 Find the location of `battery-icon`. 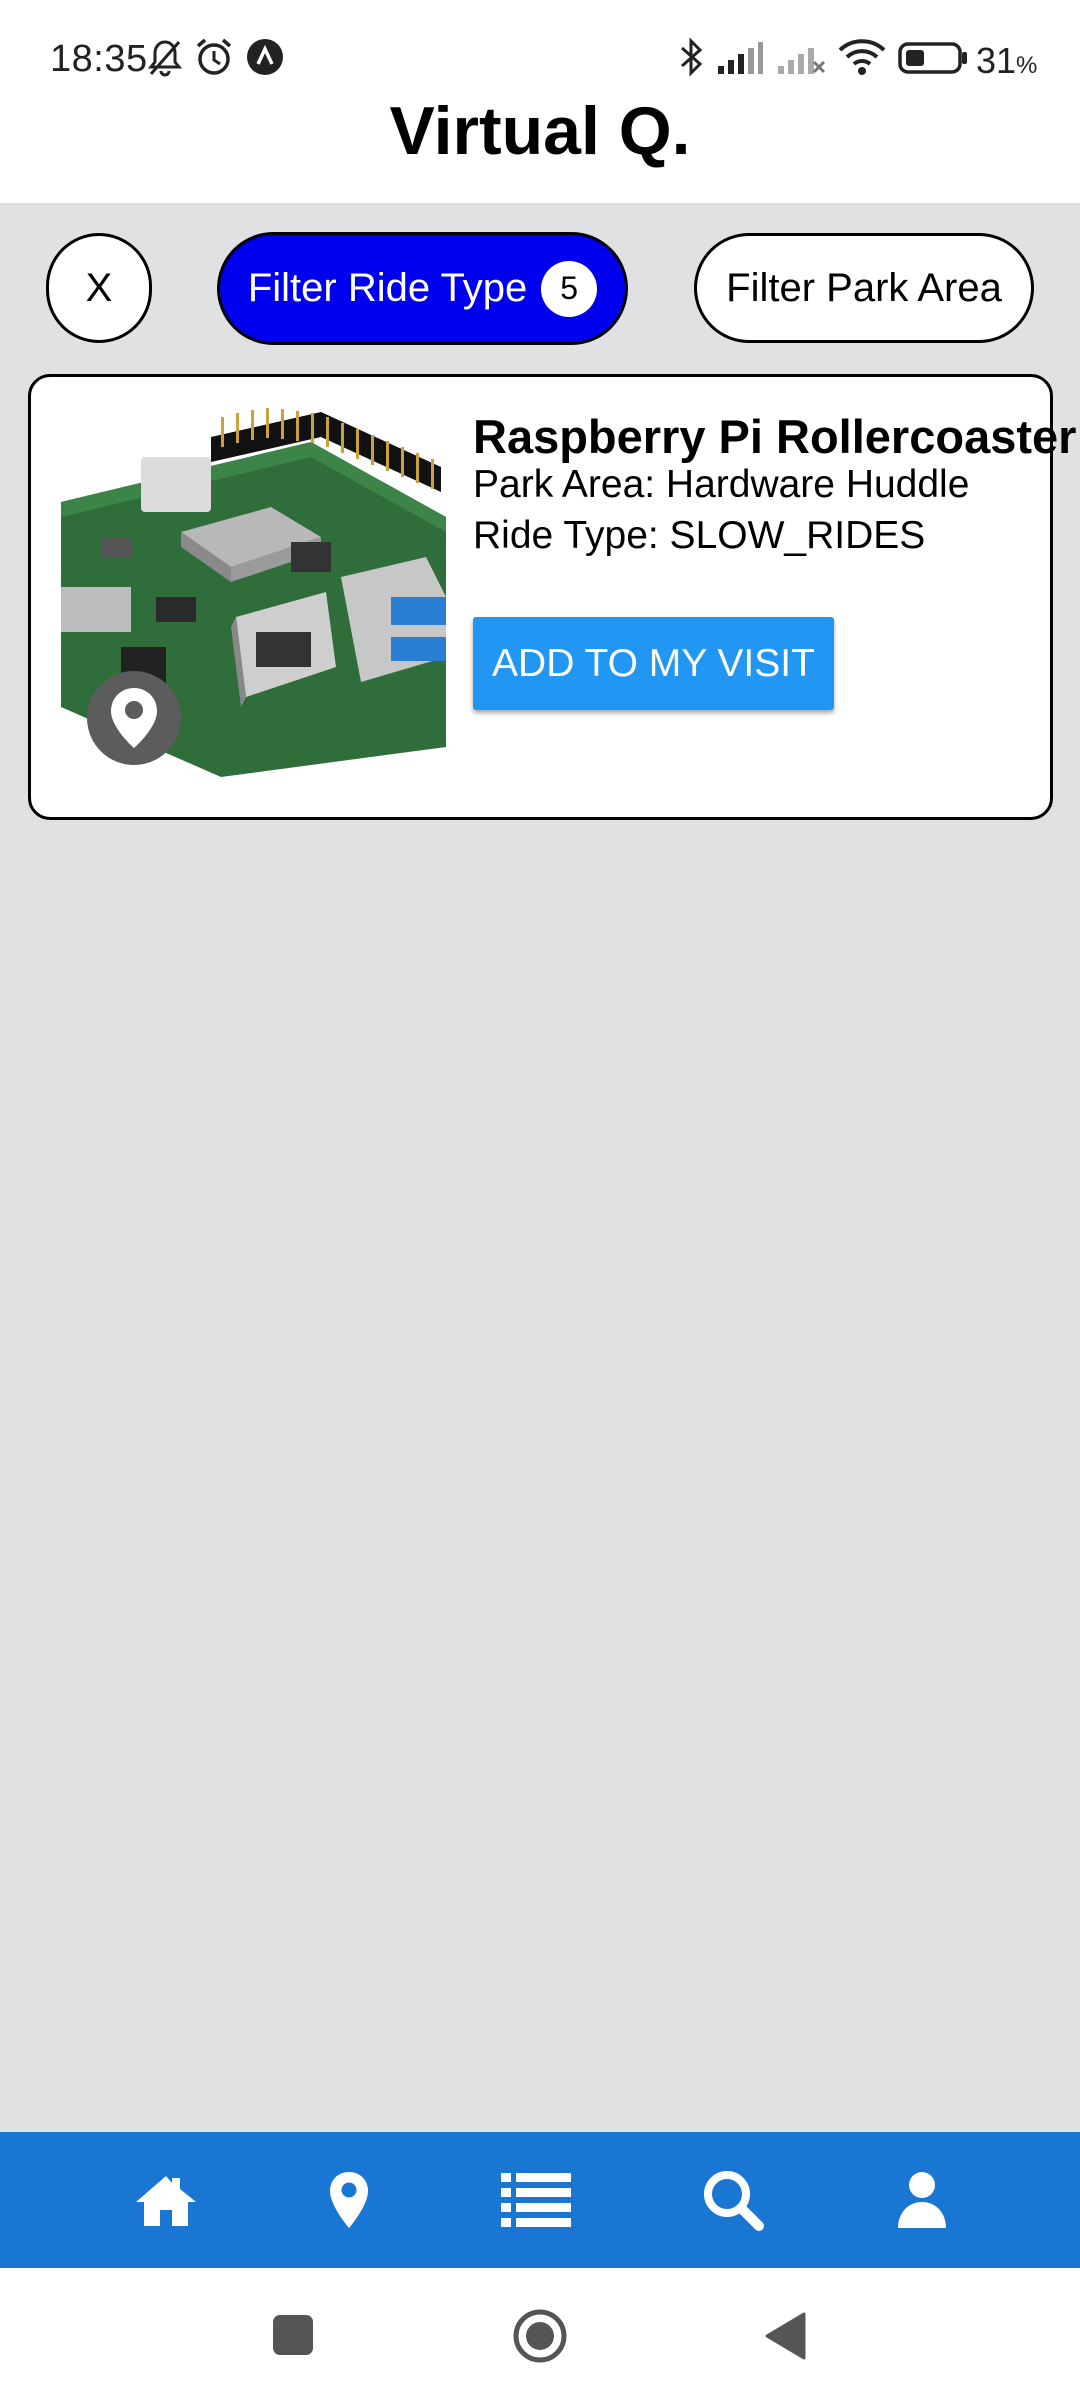

battery-icon is located at coordinates (933, 60).